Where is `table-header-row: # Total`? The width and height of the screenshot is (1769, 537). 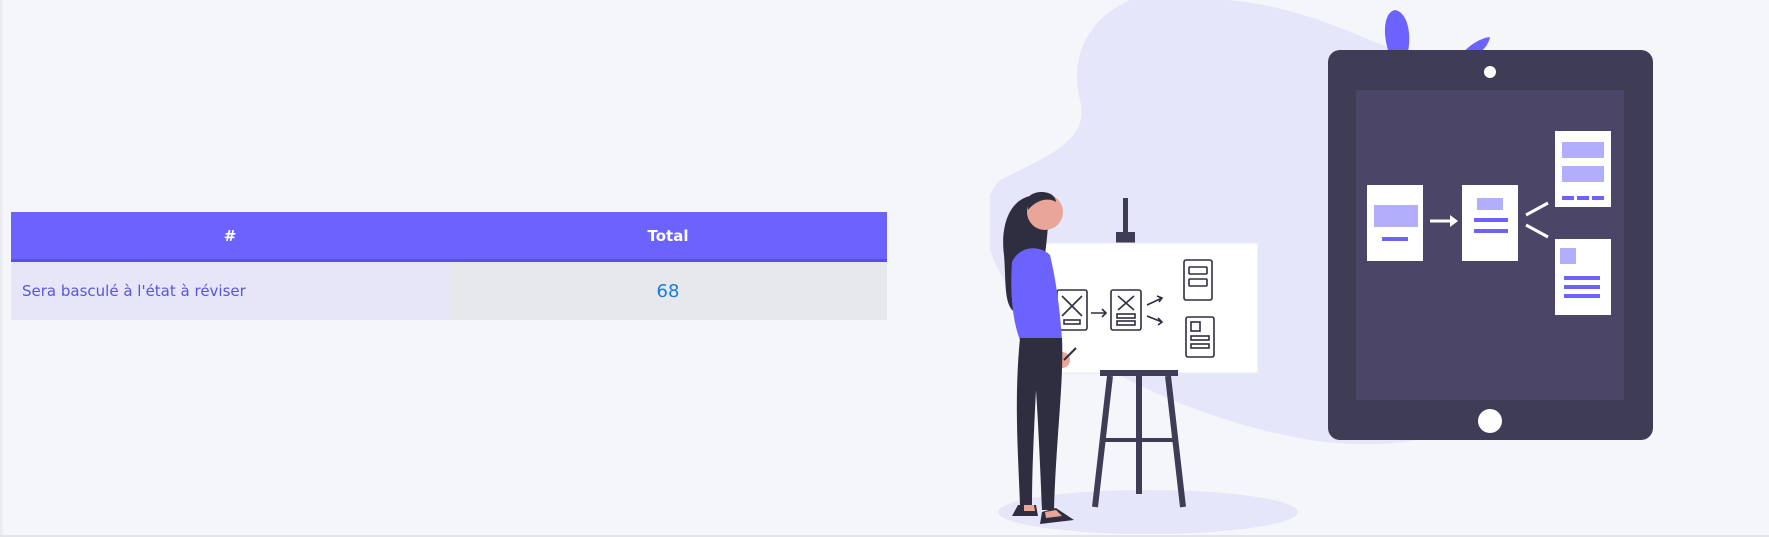
table-header-row: # Total is located at coordinates (449, 237).